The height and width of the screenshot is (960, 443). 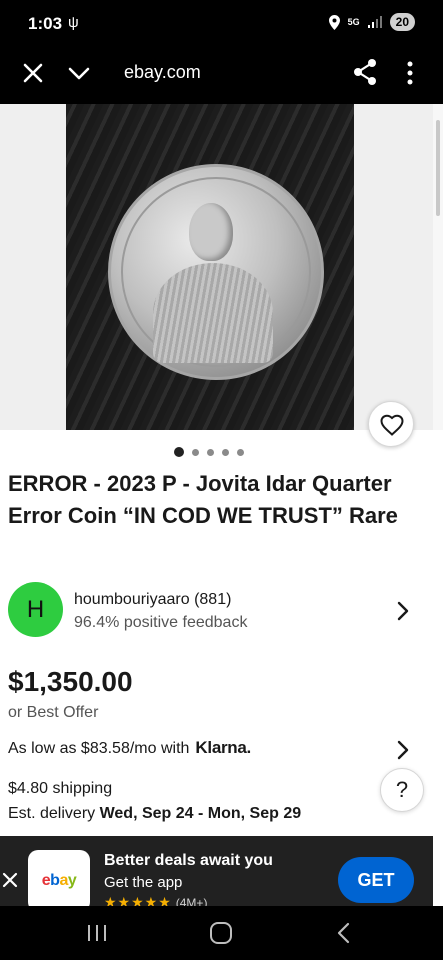 I want to click on home-icon, so click(x=221, y=933).